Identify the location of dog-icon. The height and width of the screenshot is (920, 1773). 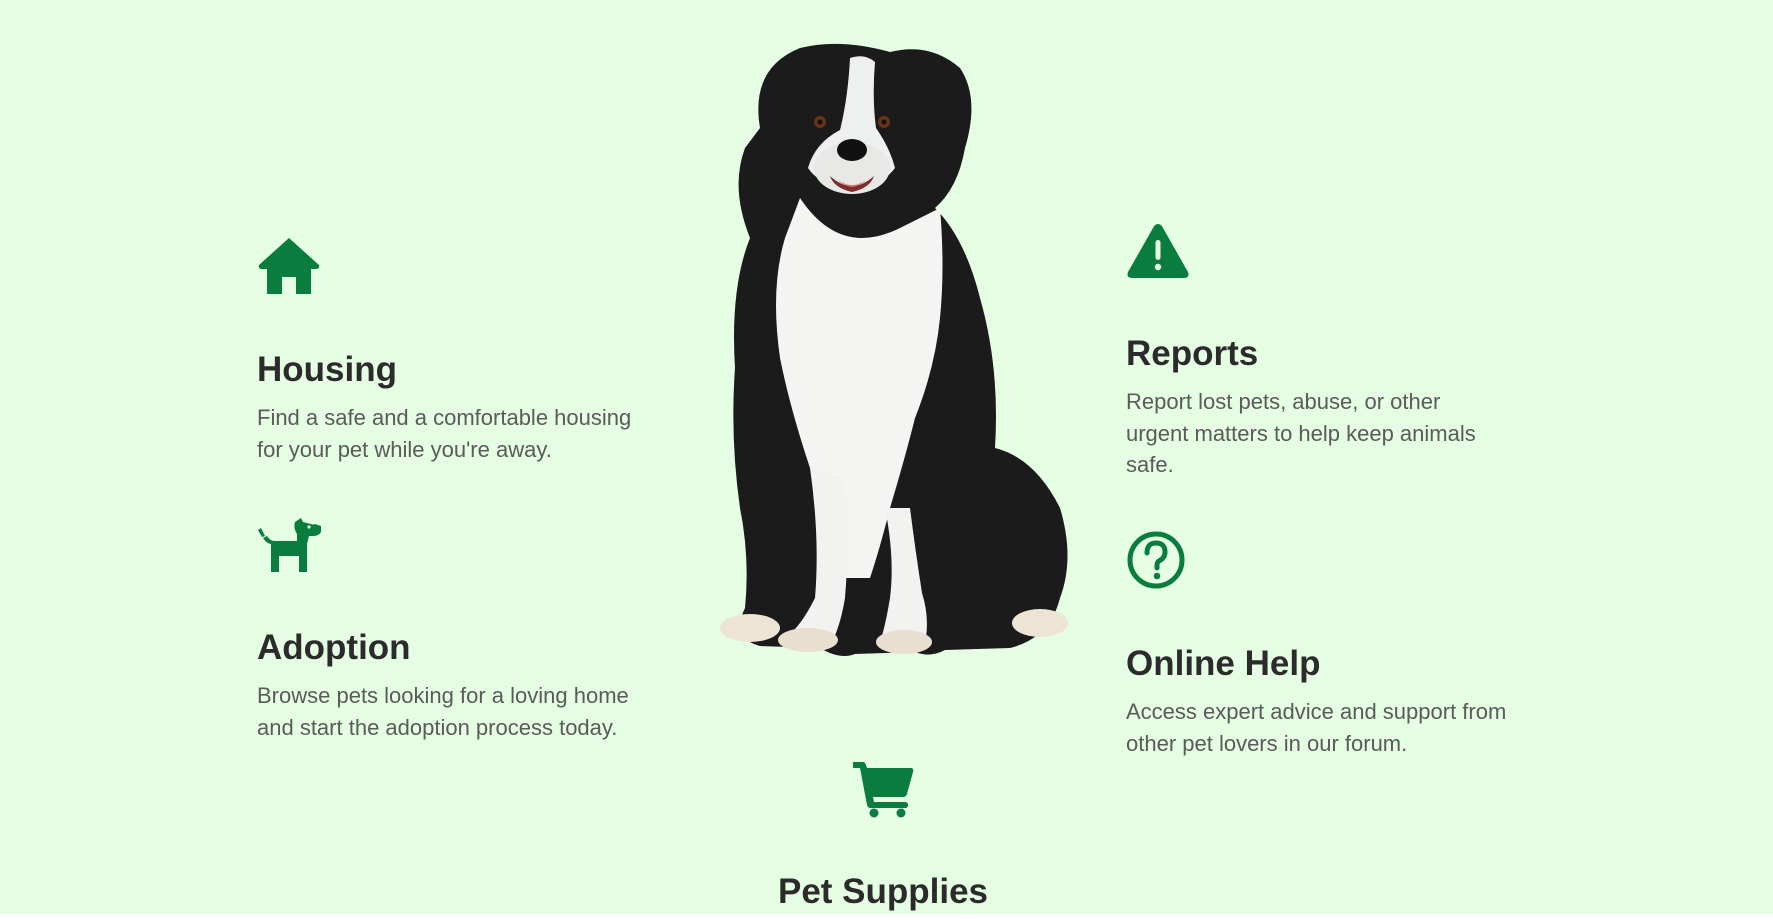
(289, 545).